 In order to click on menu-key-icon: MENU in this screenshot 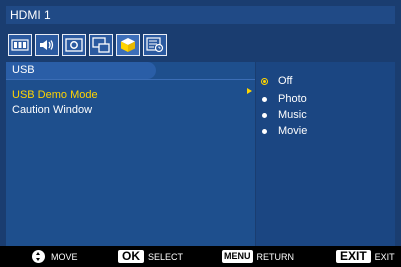, I will do `click(237, 256)`.